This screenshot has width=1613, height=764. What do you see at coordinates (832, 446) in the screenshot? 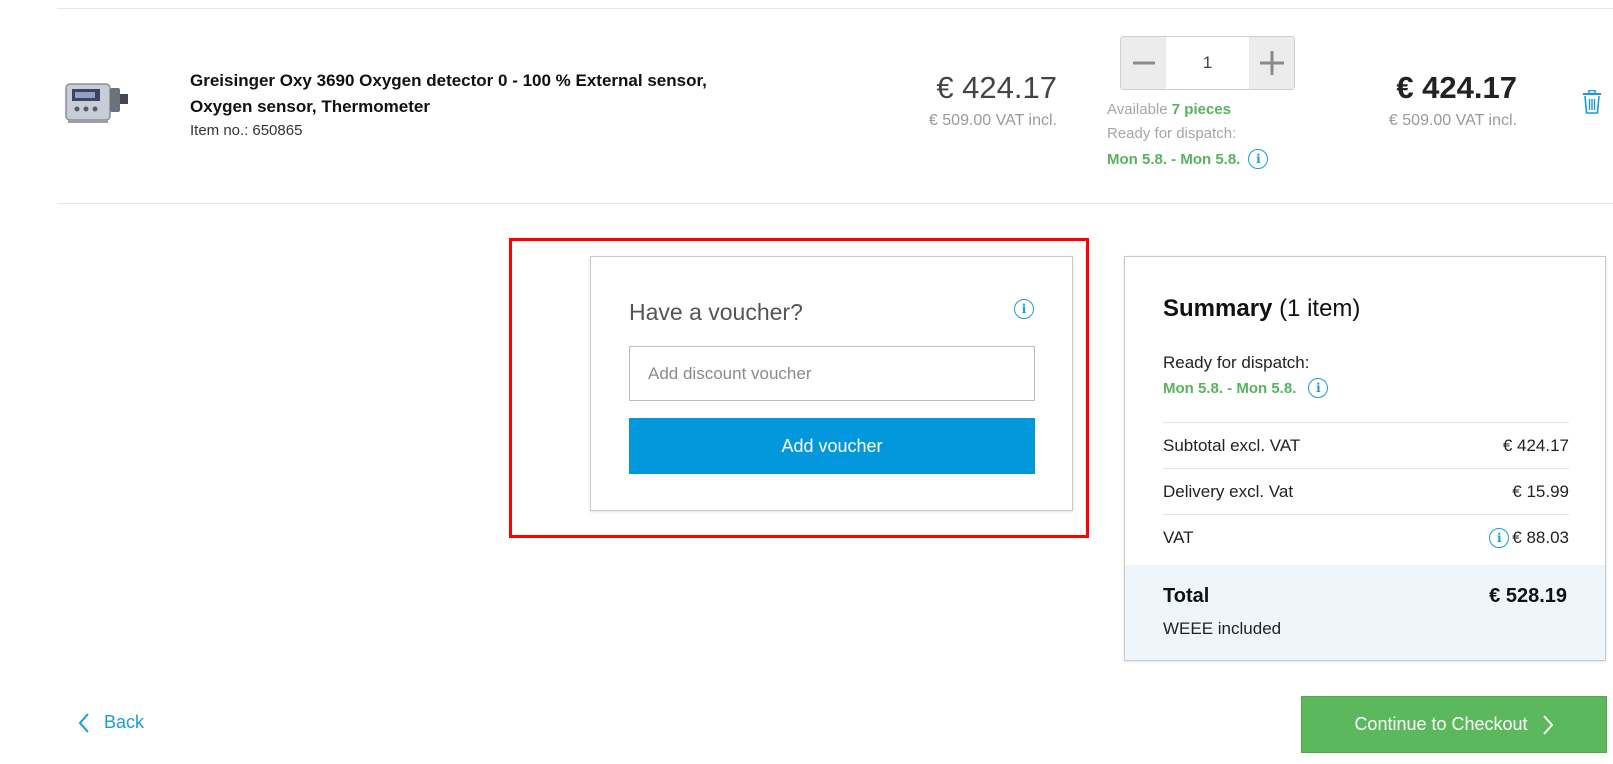
I see `add-voucher-button: Add voucher` at bounding box center [832, 446].